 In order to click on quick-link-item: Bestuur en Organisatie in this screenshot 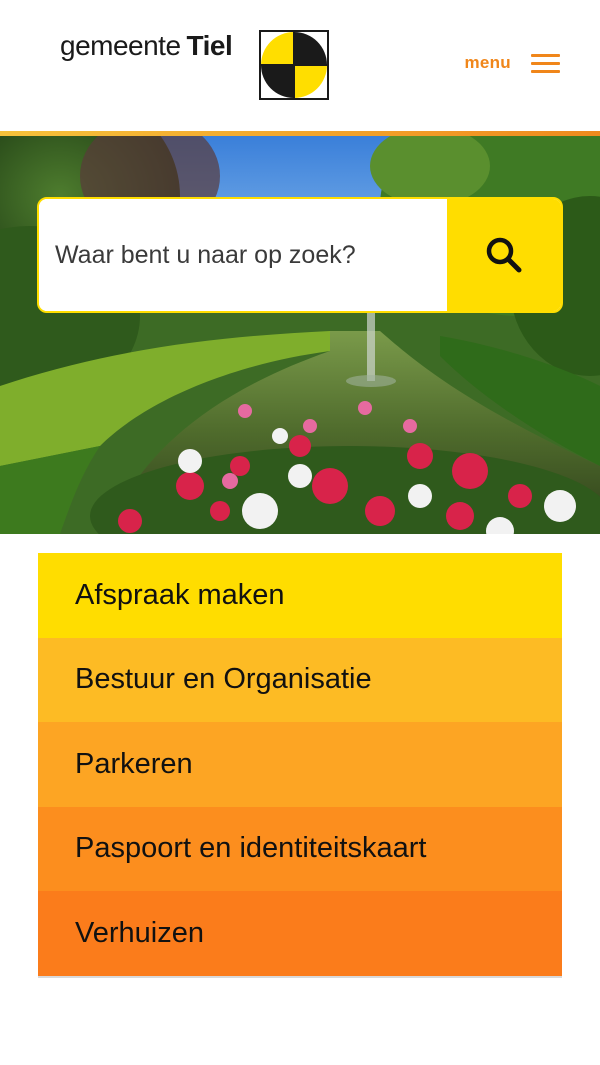, I will do `click(300, 679)`.